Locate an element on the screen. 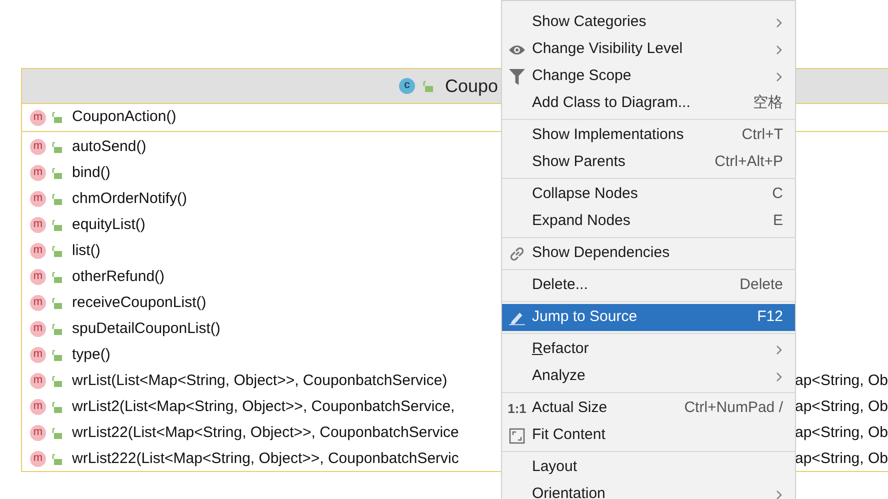  shortcut-text: Ctrl+NumPad / is located at coordinates (733, 408).